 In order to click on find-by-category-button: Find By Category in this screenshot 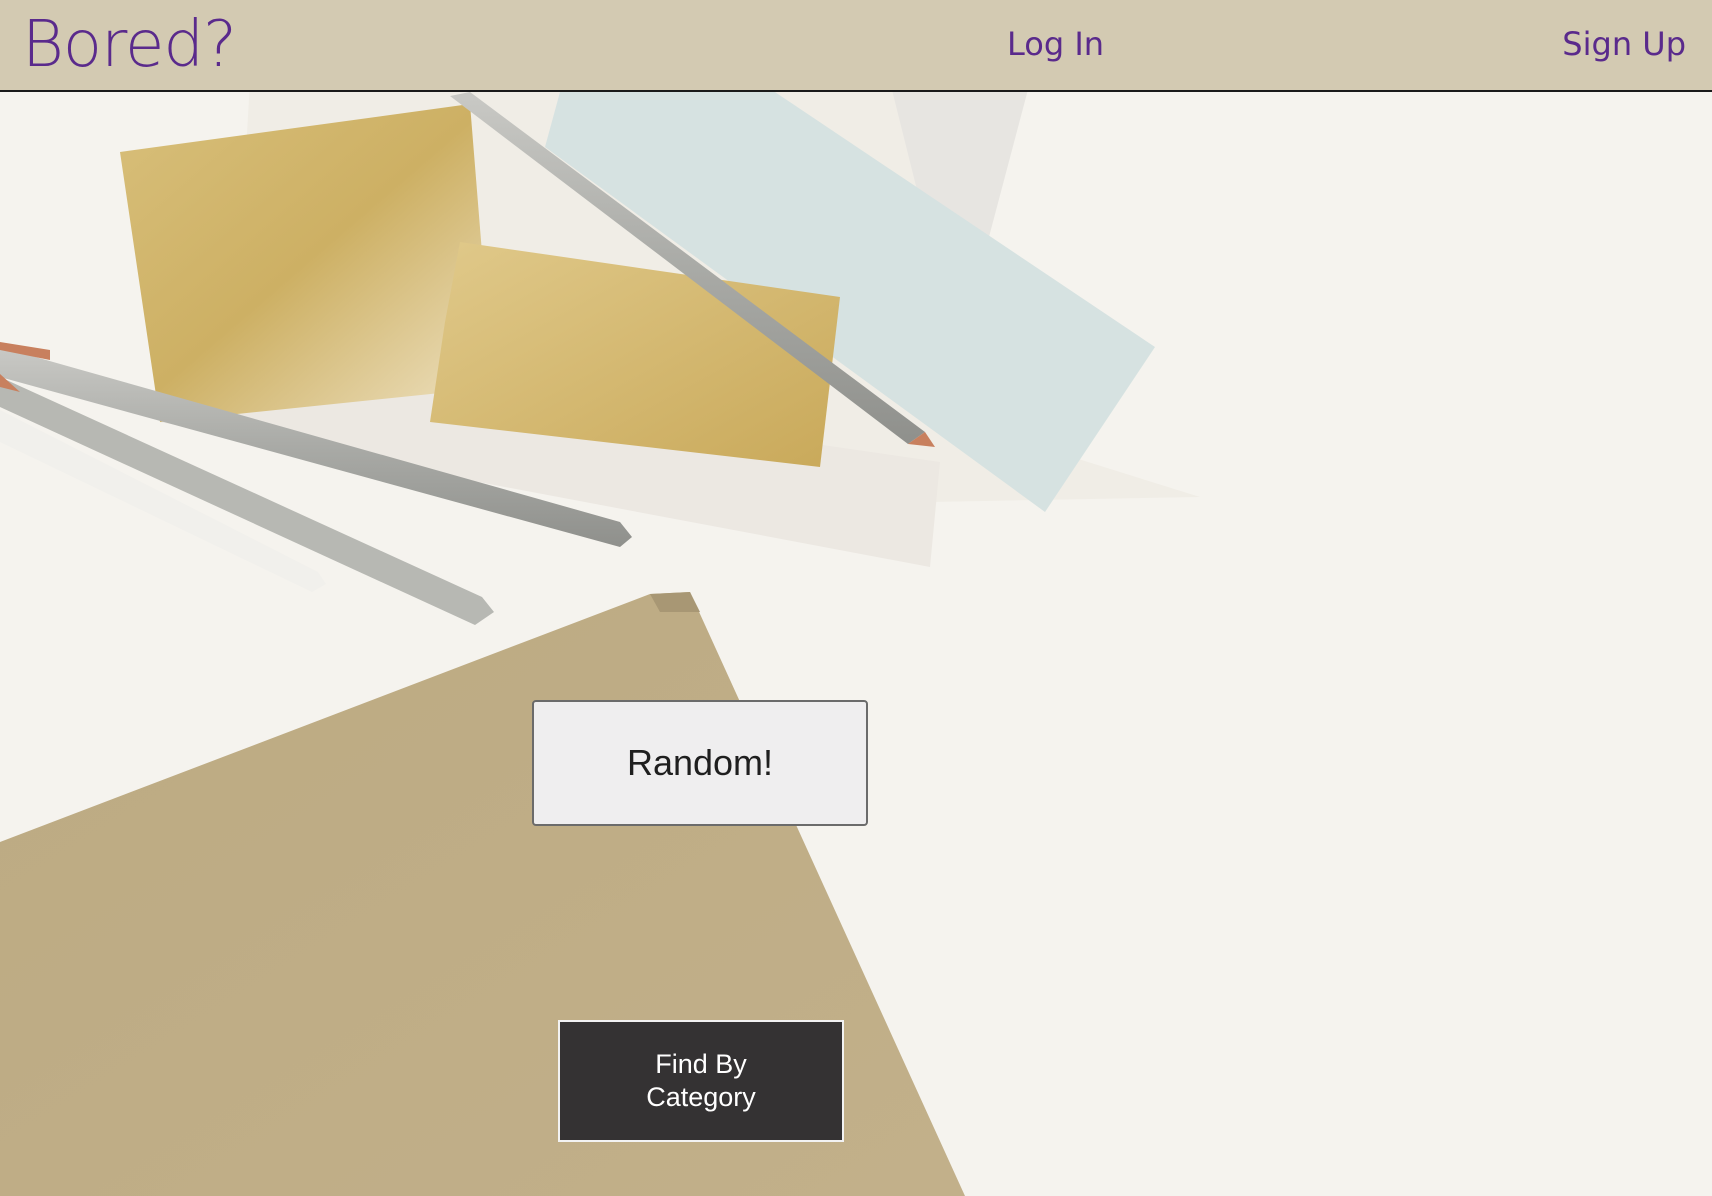, I will do `click(701, 1081)`.